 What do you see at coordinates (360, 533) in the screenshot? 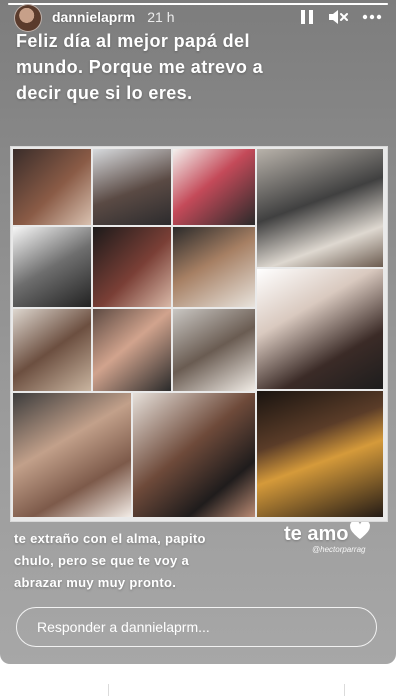
I see `heart-icon` at bounding box center [360, 533].